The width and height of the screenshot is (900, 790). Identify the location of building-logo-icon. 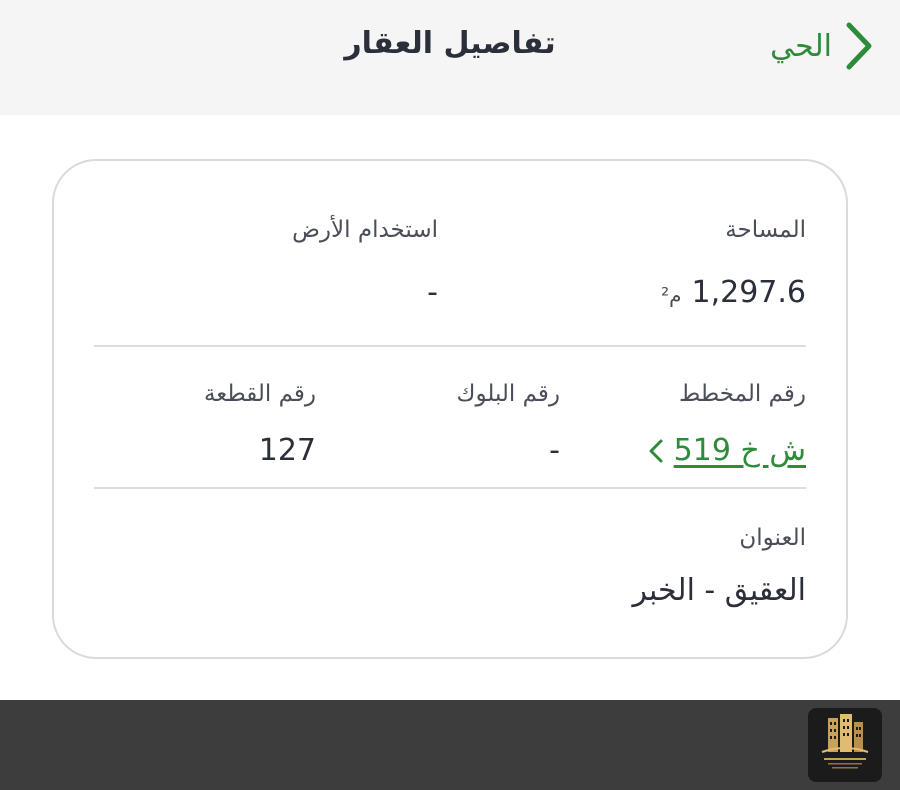
(845, 745).